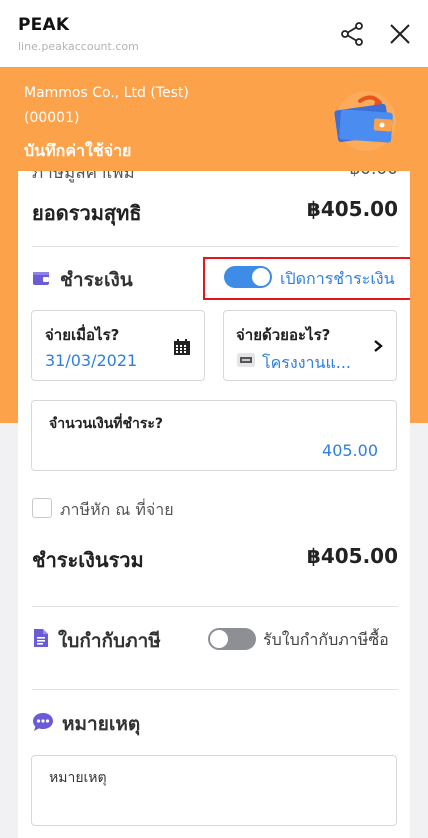  Describe the element at coordinates (118, 345) in the screenshot. I see `pay-date-field: จ่ายเมื่อไร? 31/03/2021` at that location.